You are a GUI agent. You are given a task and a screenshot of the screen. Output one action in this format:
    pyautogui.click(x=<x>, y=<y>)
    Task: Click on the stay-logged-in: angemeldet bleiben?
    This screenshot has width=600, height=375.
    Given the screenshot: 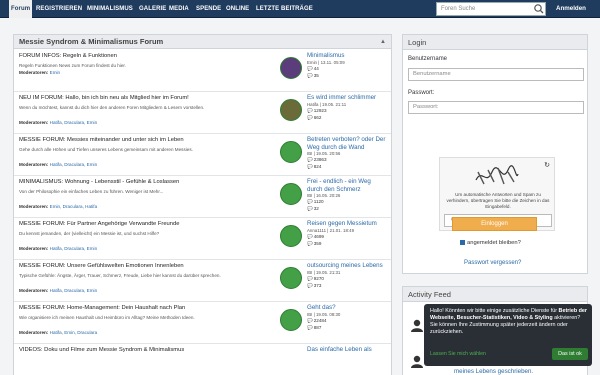 What is the action you would take?
    pyautogui.click(x=490, y=243)
    